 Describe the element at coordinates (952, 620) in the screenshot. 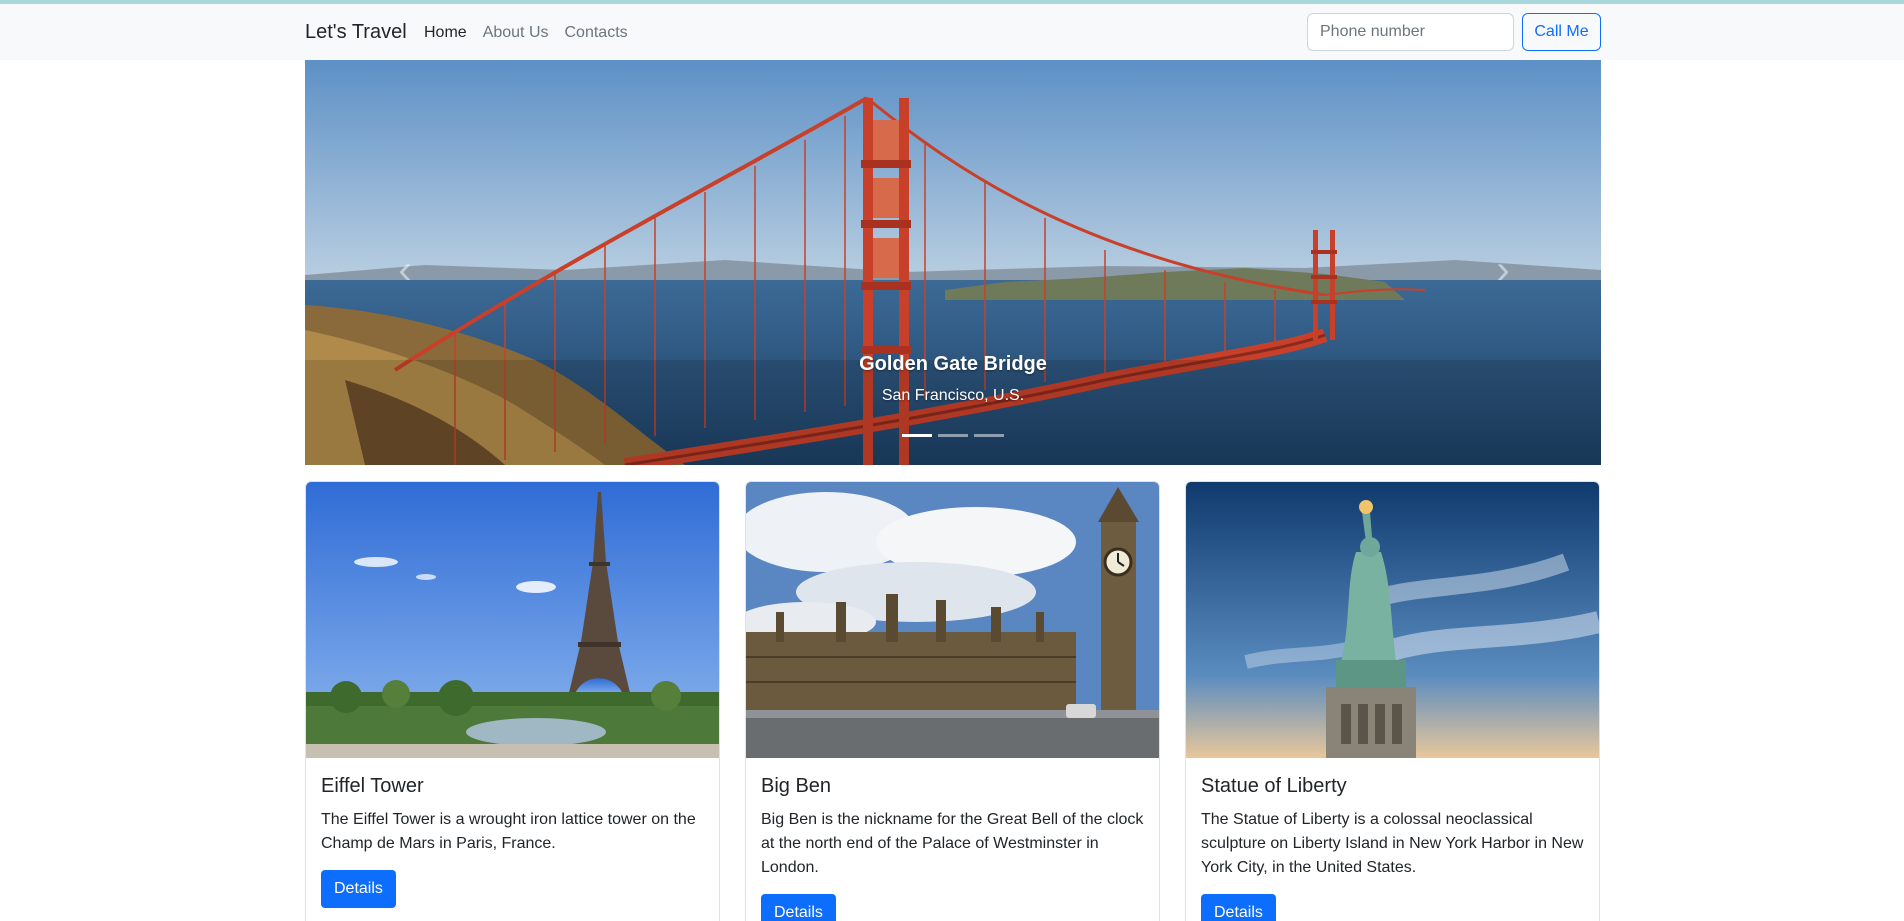

I see `big-ben-image` at that location.